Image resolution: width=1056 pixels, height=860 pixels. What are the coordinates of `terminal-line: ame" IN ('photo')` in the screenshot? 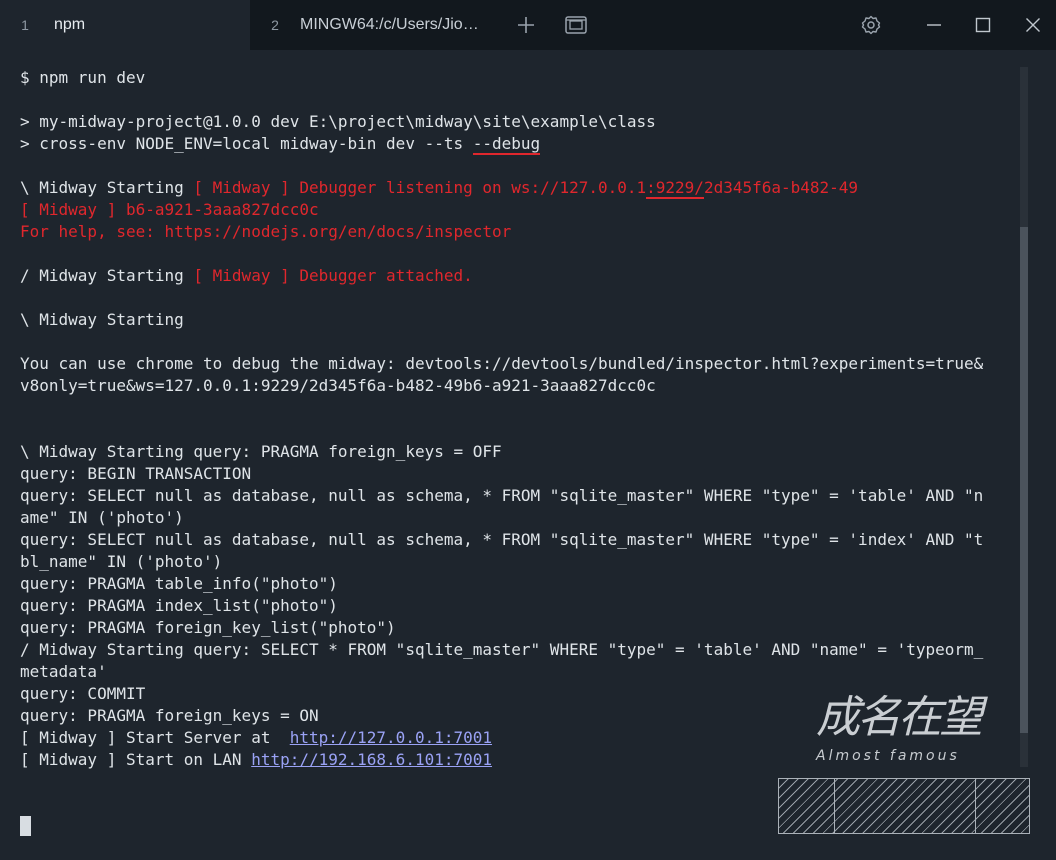 It's located at (102, 517).